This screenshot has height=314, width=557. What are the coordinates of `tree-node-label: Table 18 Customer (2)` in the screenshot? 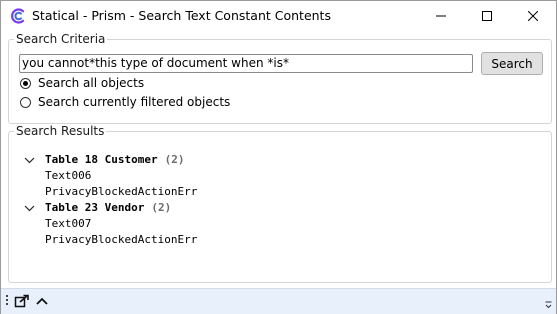 It's located at (115, 159).